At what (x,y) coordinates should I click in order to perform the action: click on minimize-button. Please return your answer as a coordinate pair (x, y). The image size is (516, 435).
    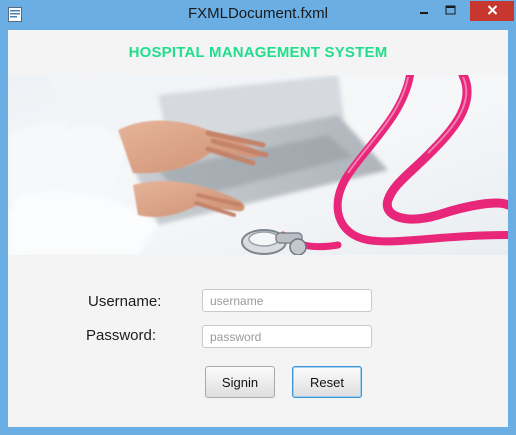
    Looking at the image, I should click on (424, 10).